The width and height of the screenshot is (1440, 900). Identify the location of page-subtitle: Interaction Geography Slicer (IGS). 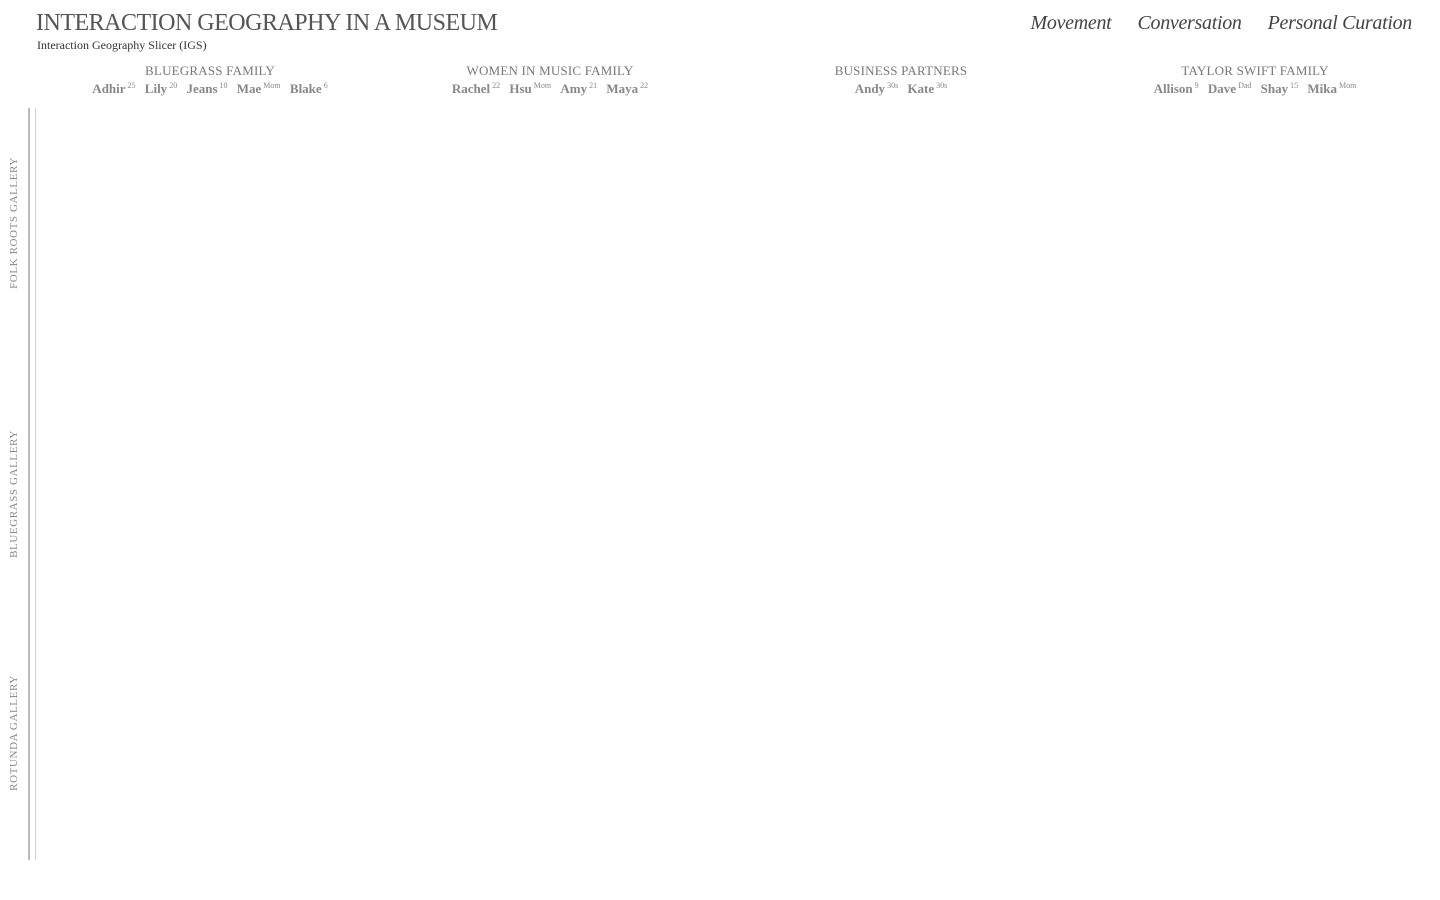
(122, 45).